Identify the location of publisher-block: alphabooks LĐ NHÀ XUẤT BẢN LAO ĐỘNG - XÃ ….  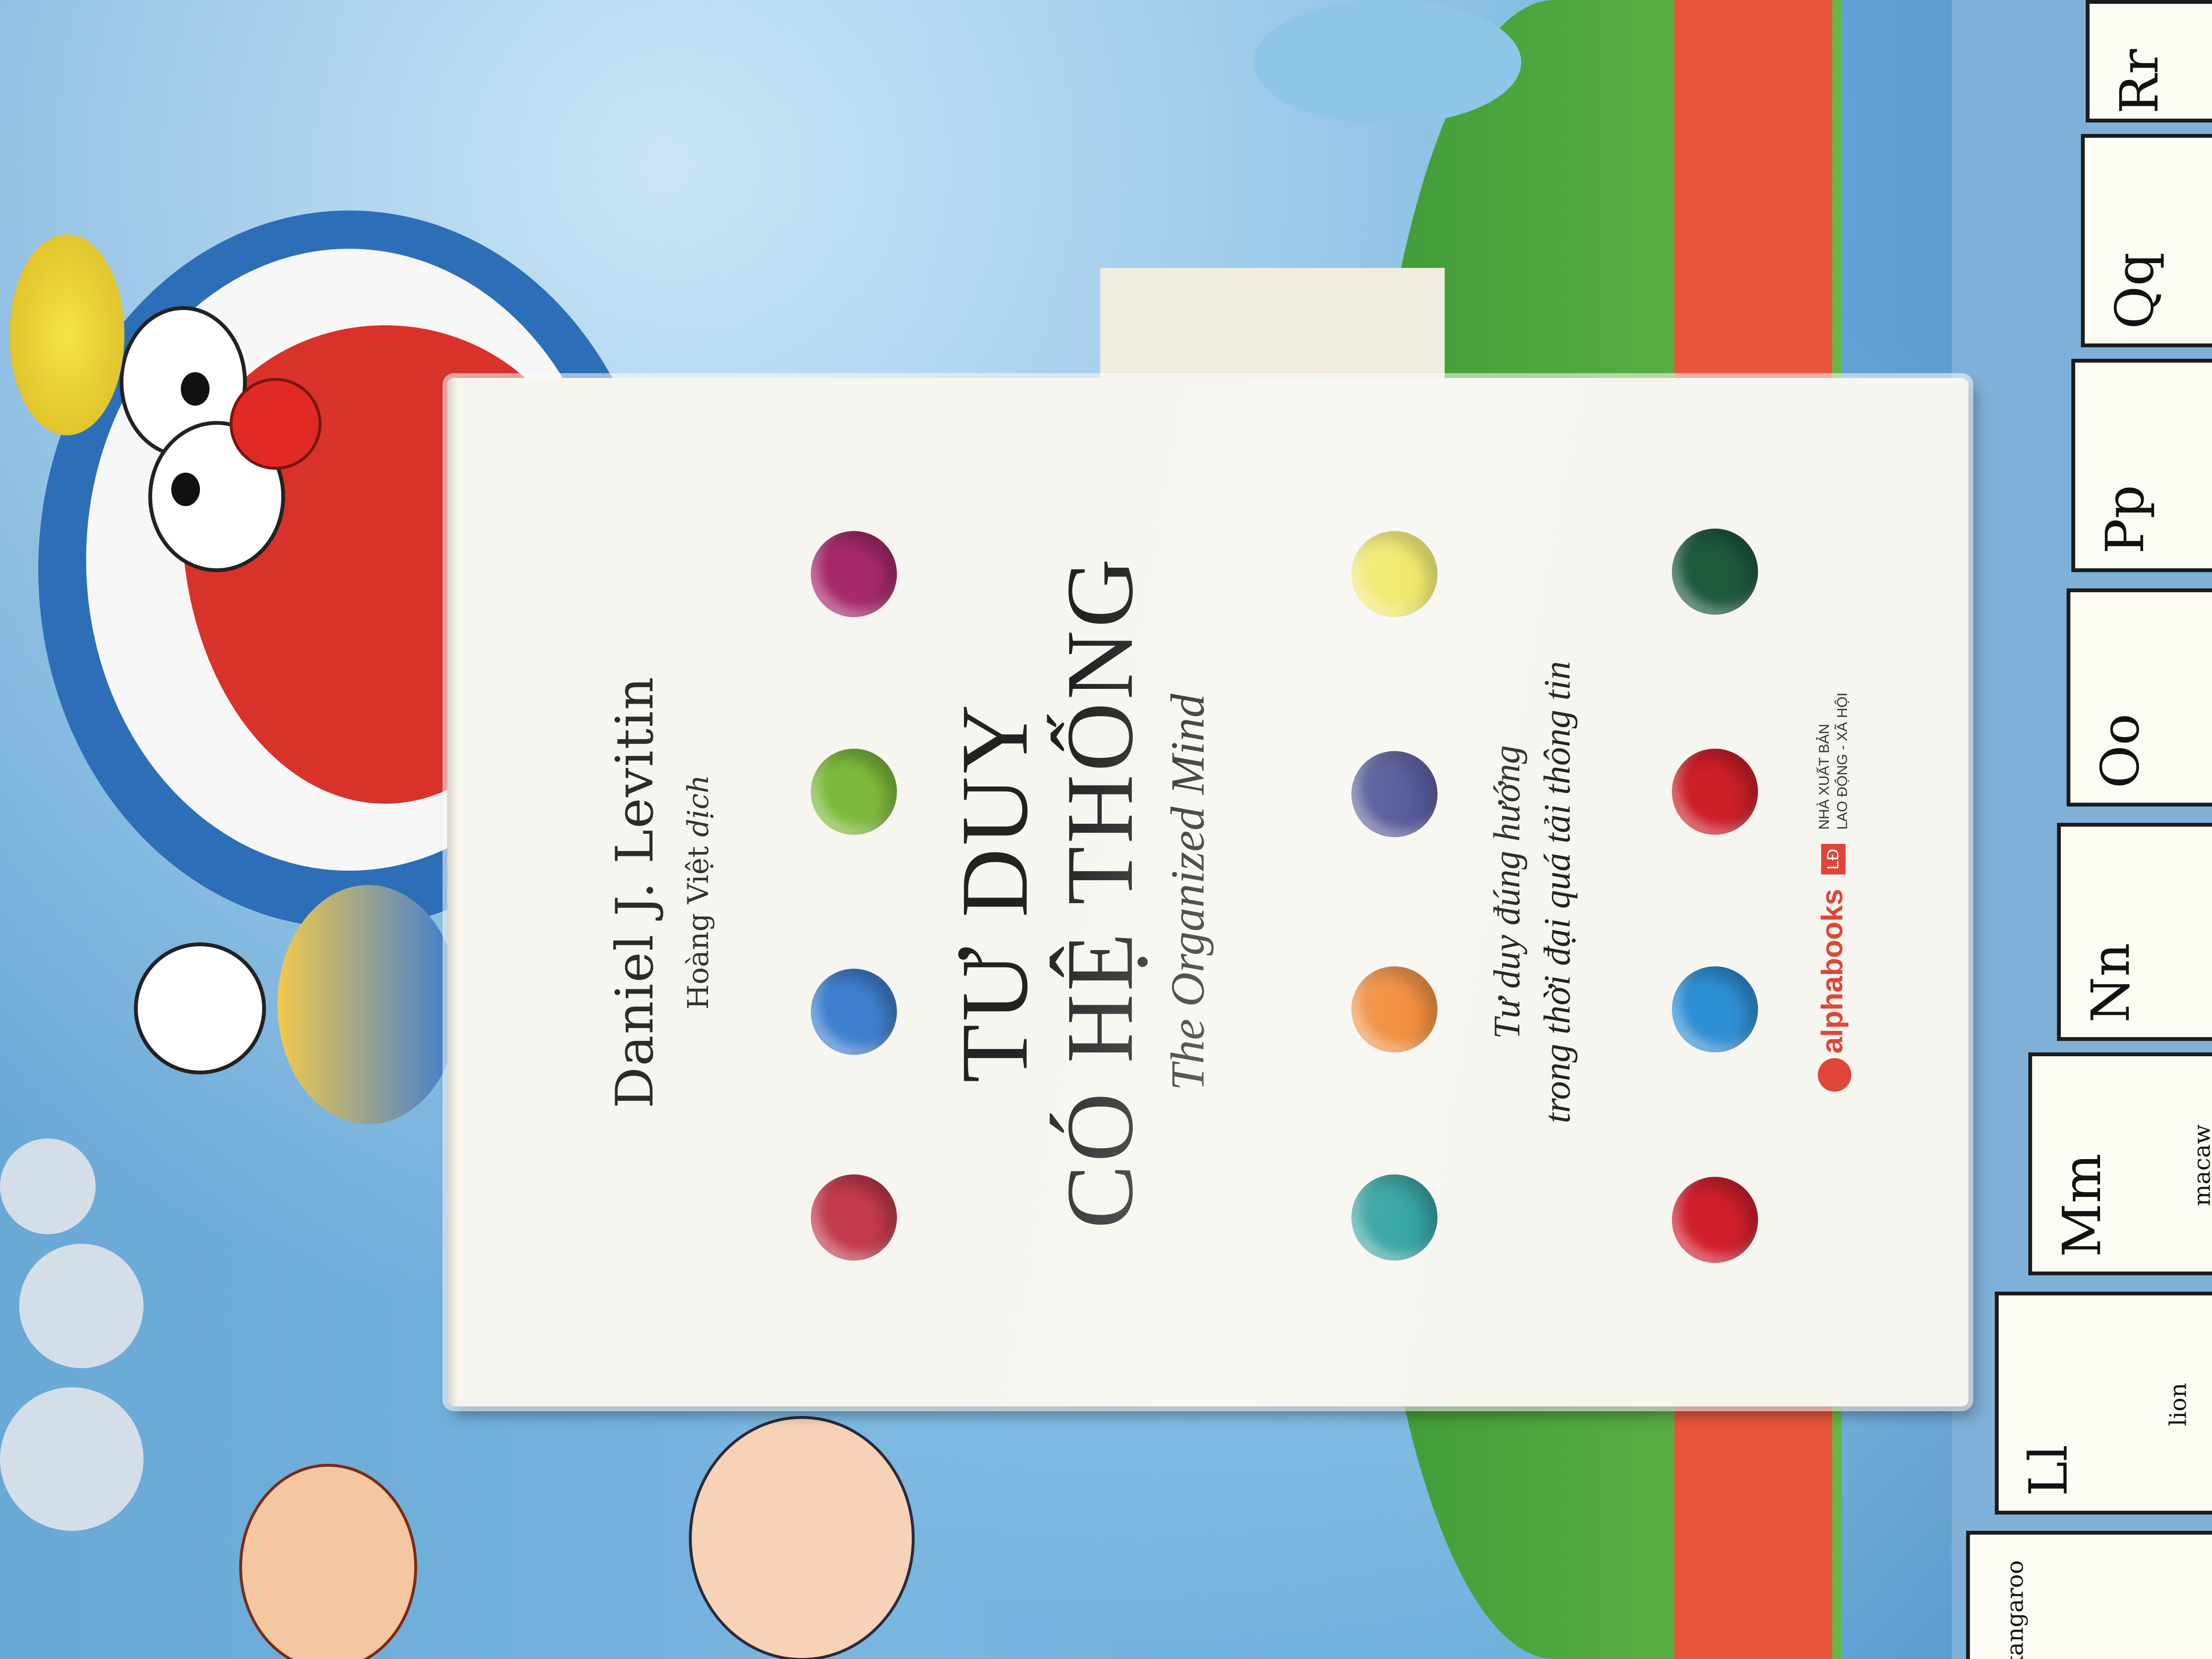
(1833, 892).